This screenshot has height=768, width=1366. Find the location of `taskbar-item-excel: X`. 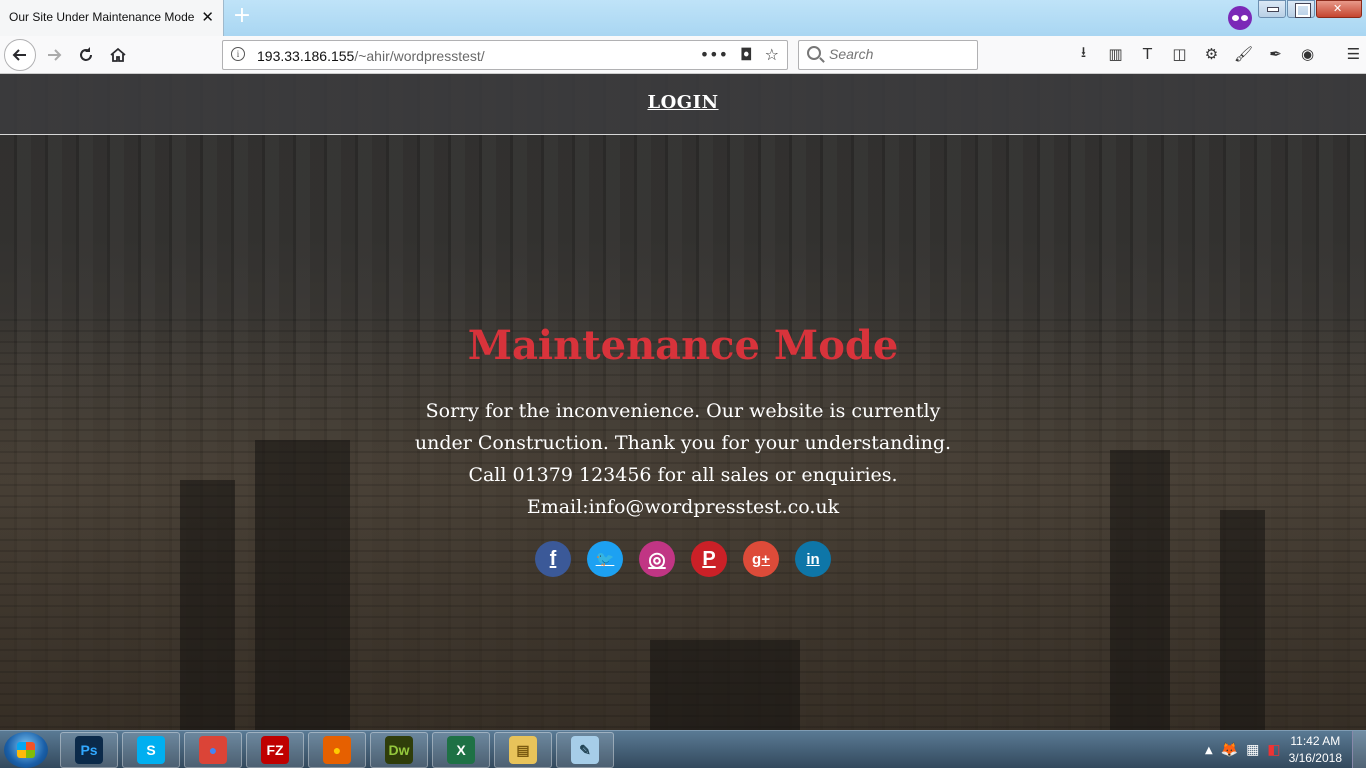

taskbar-item-excel: X is located at coordinates (461, 750).